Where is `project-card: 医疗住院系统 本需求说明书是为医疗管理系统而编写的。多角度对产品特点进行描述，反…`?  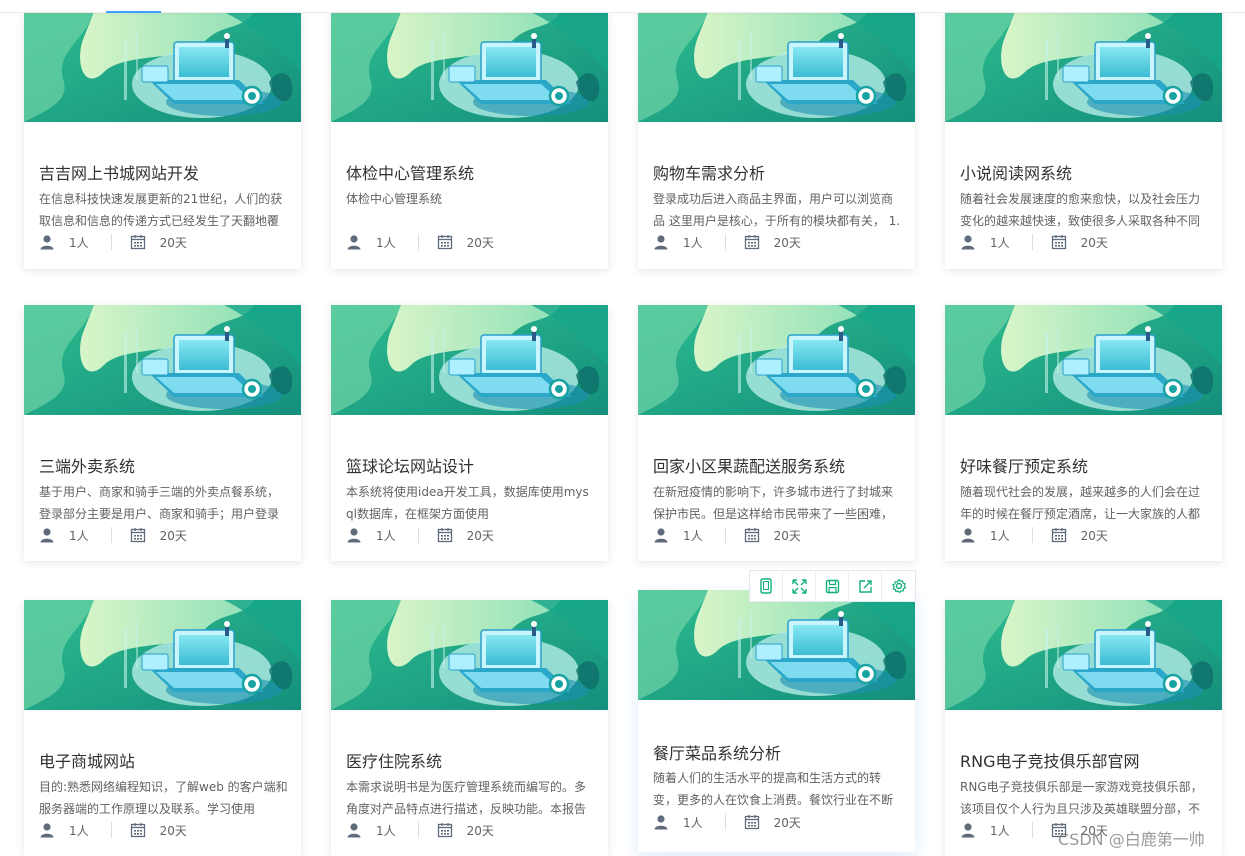
project-card: 医疗住院系统 本需求说明书是为医疗管理系统而编写的。多角度对产品特点进行描述，反… is located at coordinates (469, 728).